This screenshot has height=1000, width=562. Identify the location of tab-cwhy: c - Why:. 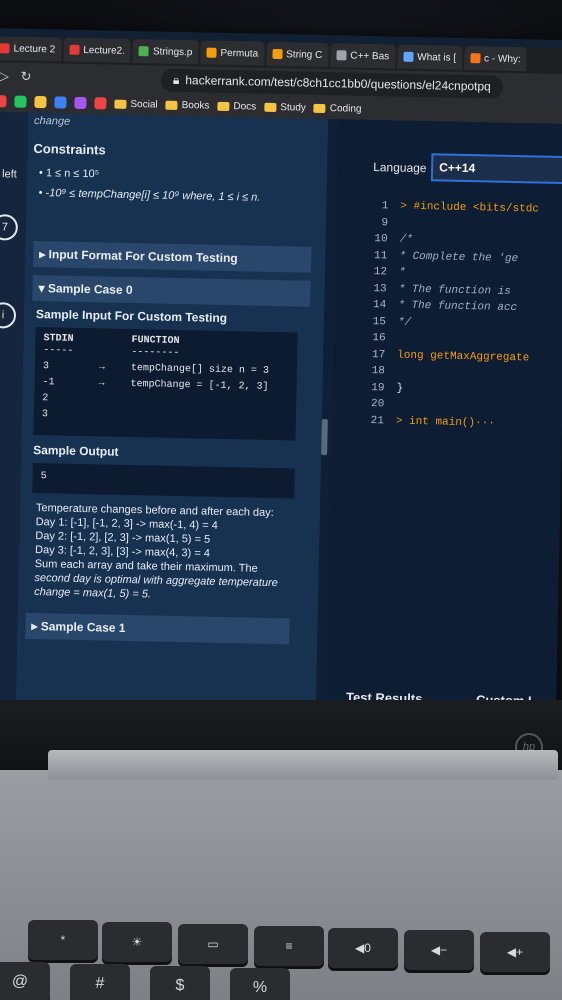
(495, 58).